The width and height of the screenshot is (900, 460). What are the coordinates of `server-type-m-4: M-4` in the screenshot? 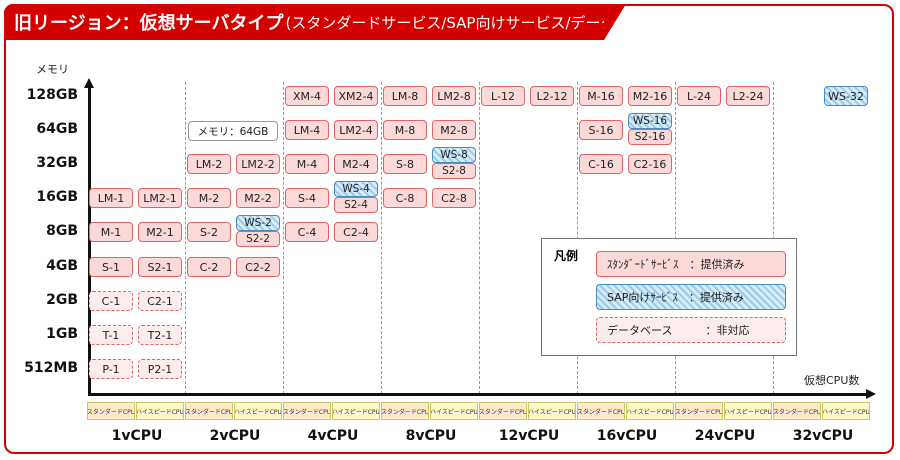 It's located at (307, 164).